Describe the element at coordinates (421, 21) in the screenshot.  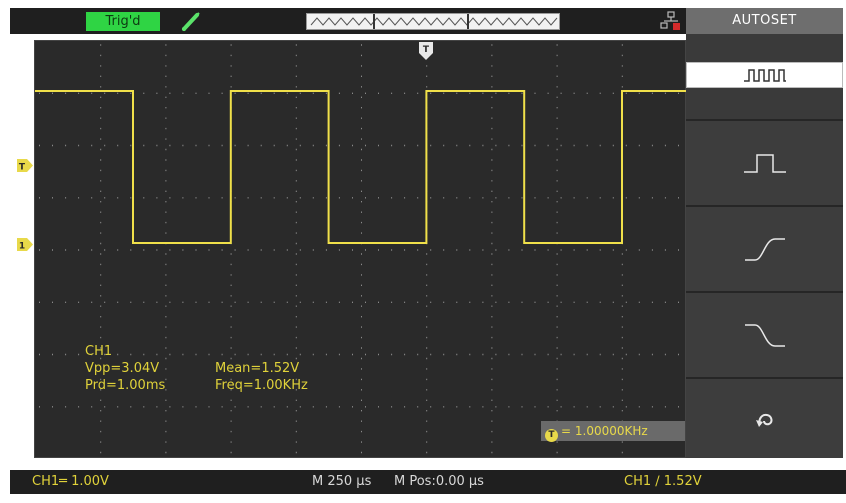
I see `memory-view-window` at that location.